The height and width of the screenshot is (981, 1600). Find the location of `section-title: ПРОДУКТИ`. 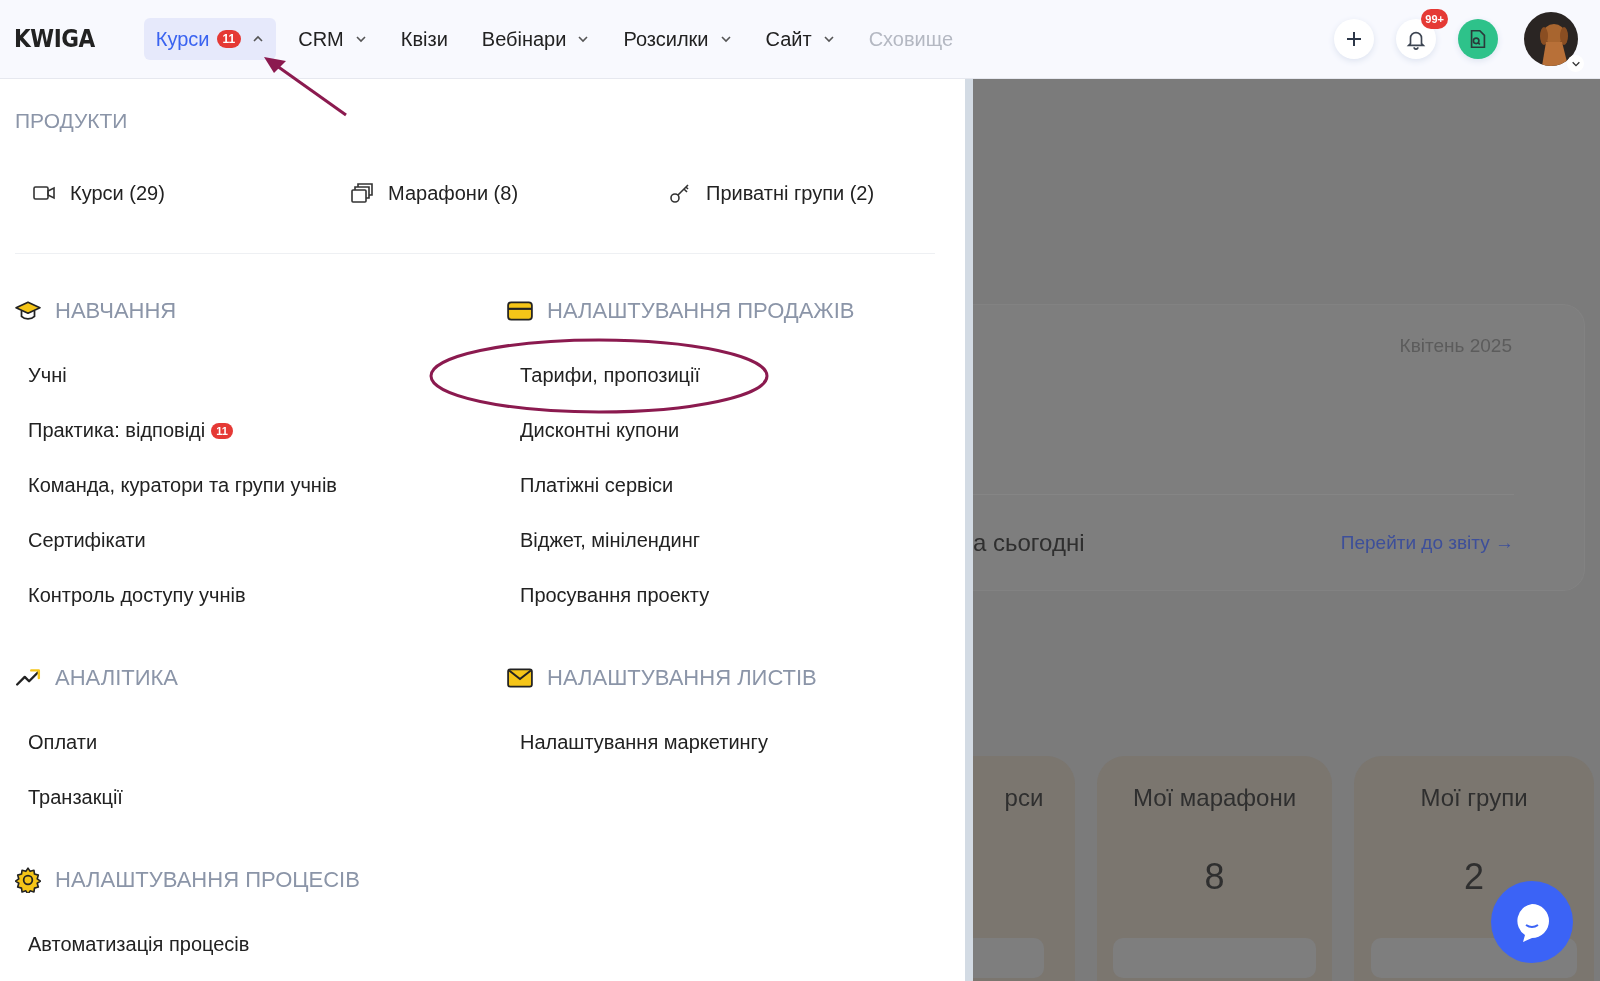

section-title: ПРОДУКТИ is located at coordinates (72, 121).